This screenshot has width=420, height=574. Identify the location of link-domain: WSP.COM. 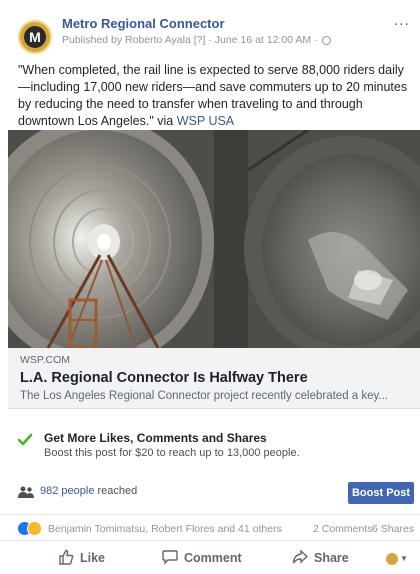
(45, 360).